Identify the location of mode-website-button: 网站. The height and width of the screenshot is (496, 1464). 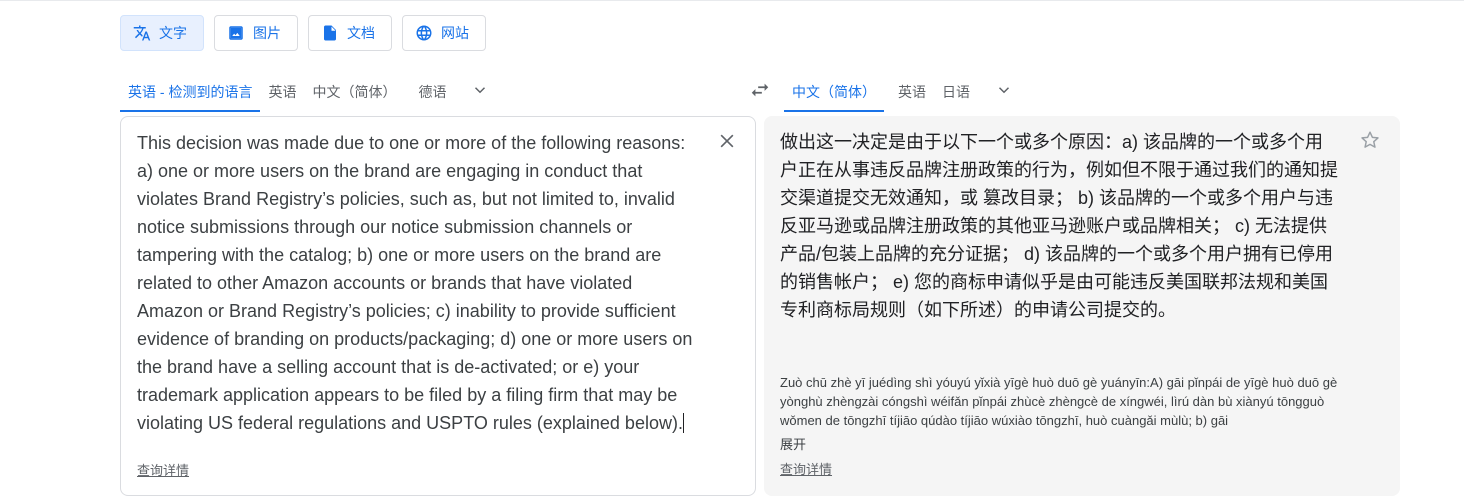
(444, 33).